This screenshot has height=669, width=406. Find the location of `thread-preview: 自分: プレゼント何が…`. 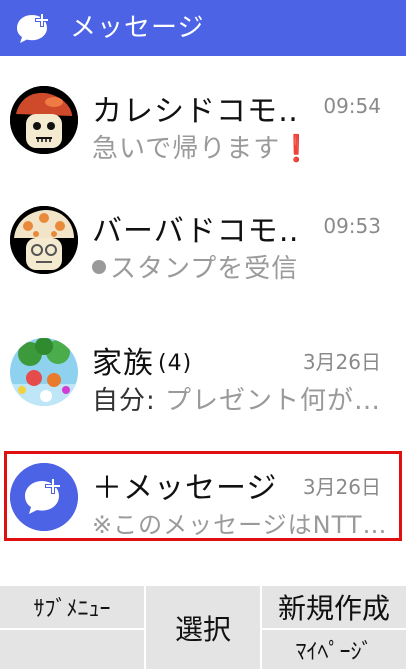

thread-preview: 自分: プレゼント何が… is located at coordinates (236, 398).